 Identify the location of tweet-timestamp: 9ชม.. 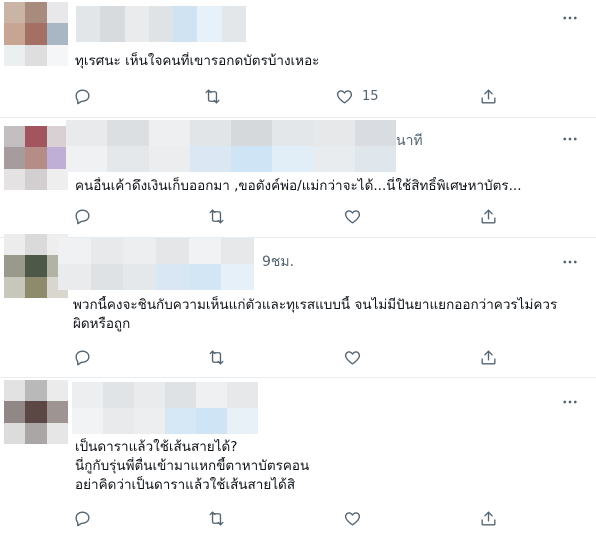
(278, 262).